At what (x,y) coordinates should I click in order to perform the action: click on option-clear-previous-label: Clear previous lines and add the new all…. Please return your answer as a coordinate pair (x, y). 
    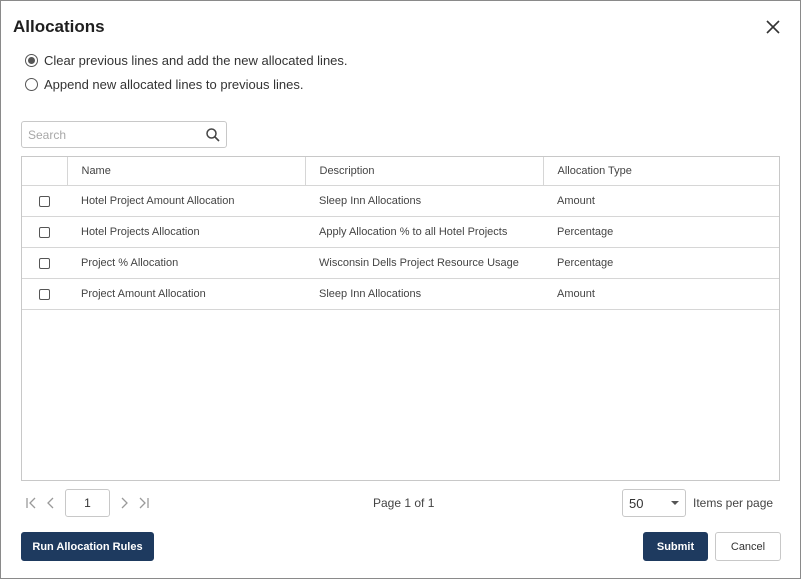
    Looking at the image, I should click on (196, 60).